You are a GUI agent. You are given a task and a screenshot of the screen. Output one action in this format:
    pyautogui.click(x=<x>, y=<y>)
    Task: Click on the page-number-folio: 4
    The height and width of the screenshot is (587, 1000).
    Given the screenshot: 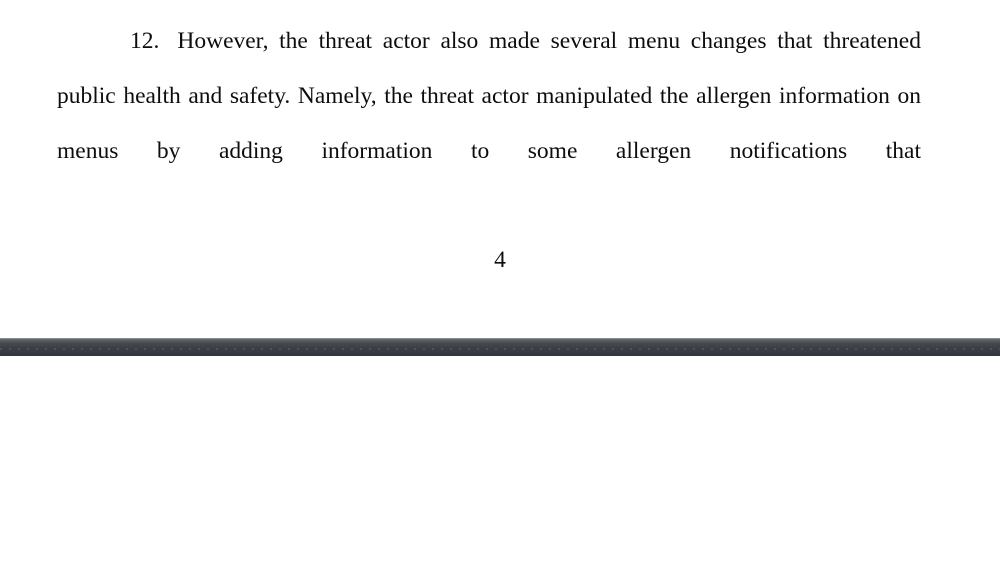 What is the action you would take?
    pyautogui.click(x=500, y=260)
    